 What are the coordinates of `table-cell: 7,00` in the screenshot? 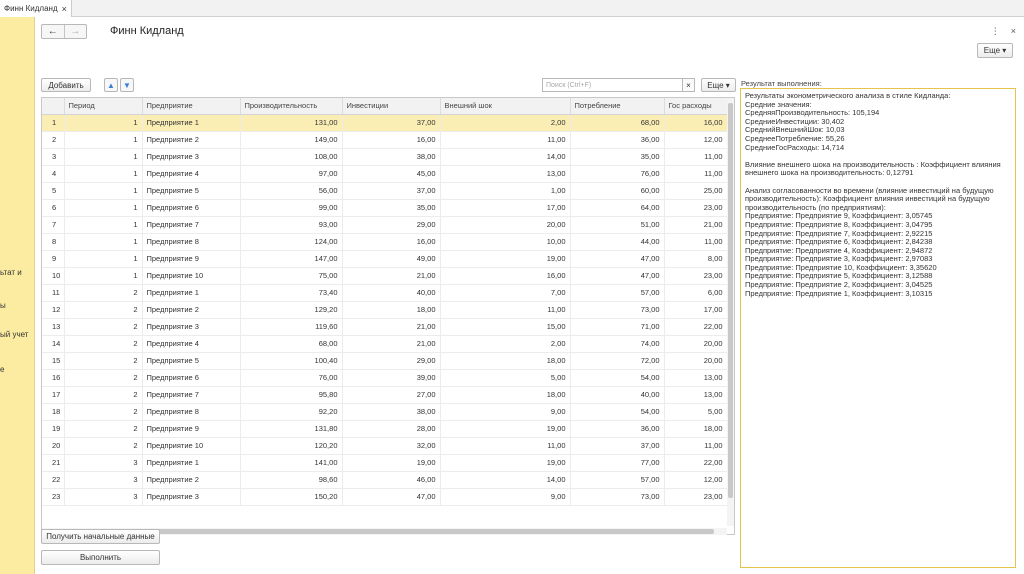 It's located at (505, 293).